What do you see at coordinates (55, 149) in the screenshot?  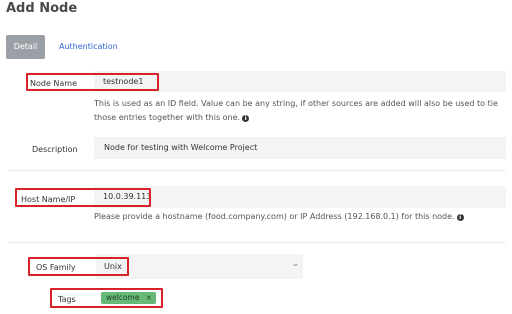 I see `description-label: Description` at bounding box center [55, 149].